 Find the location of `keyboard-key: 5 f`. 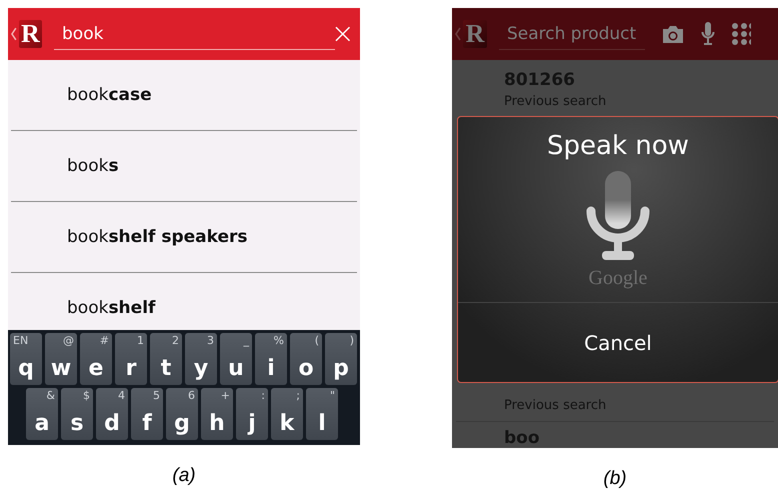

keyboard-key: 5 f is located at coordinates (147, 414).